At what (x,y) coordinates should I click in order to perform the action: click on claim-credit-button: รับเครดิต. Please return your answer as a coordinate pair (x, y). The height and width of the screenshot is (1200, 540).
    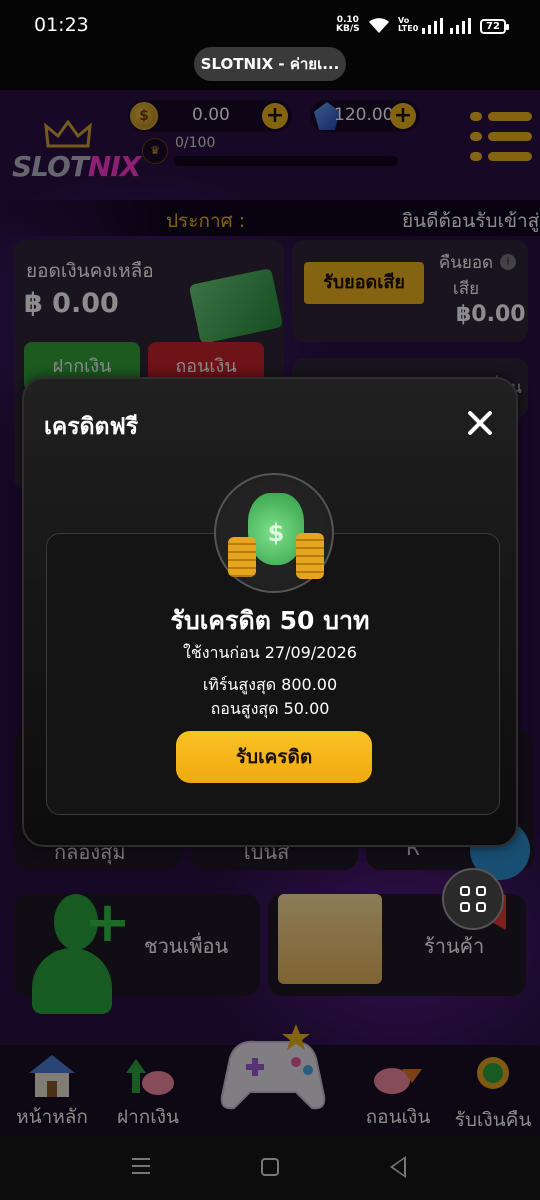
    Looking at the image, I should click on (274, 757).